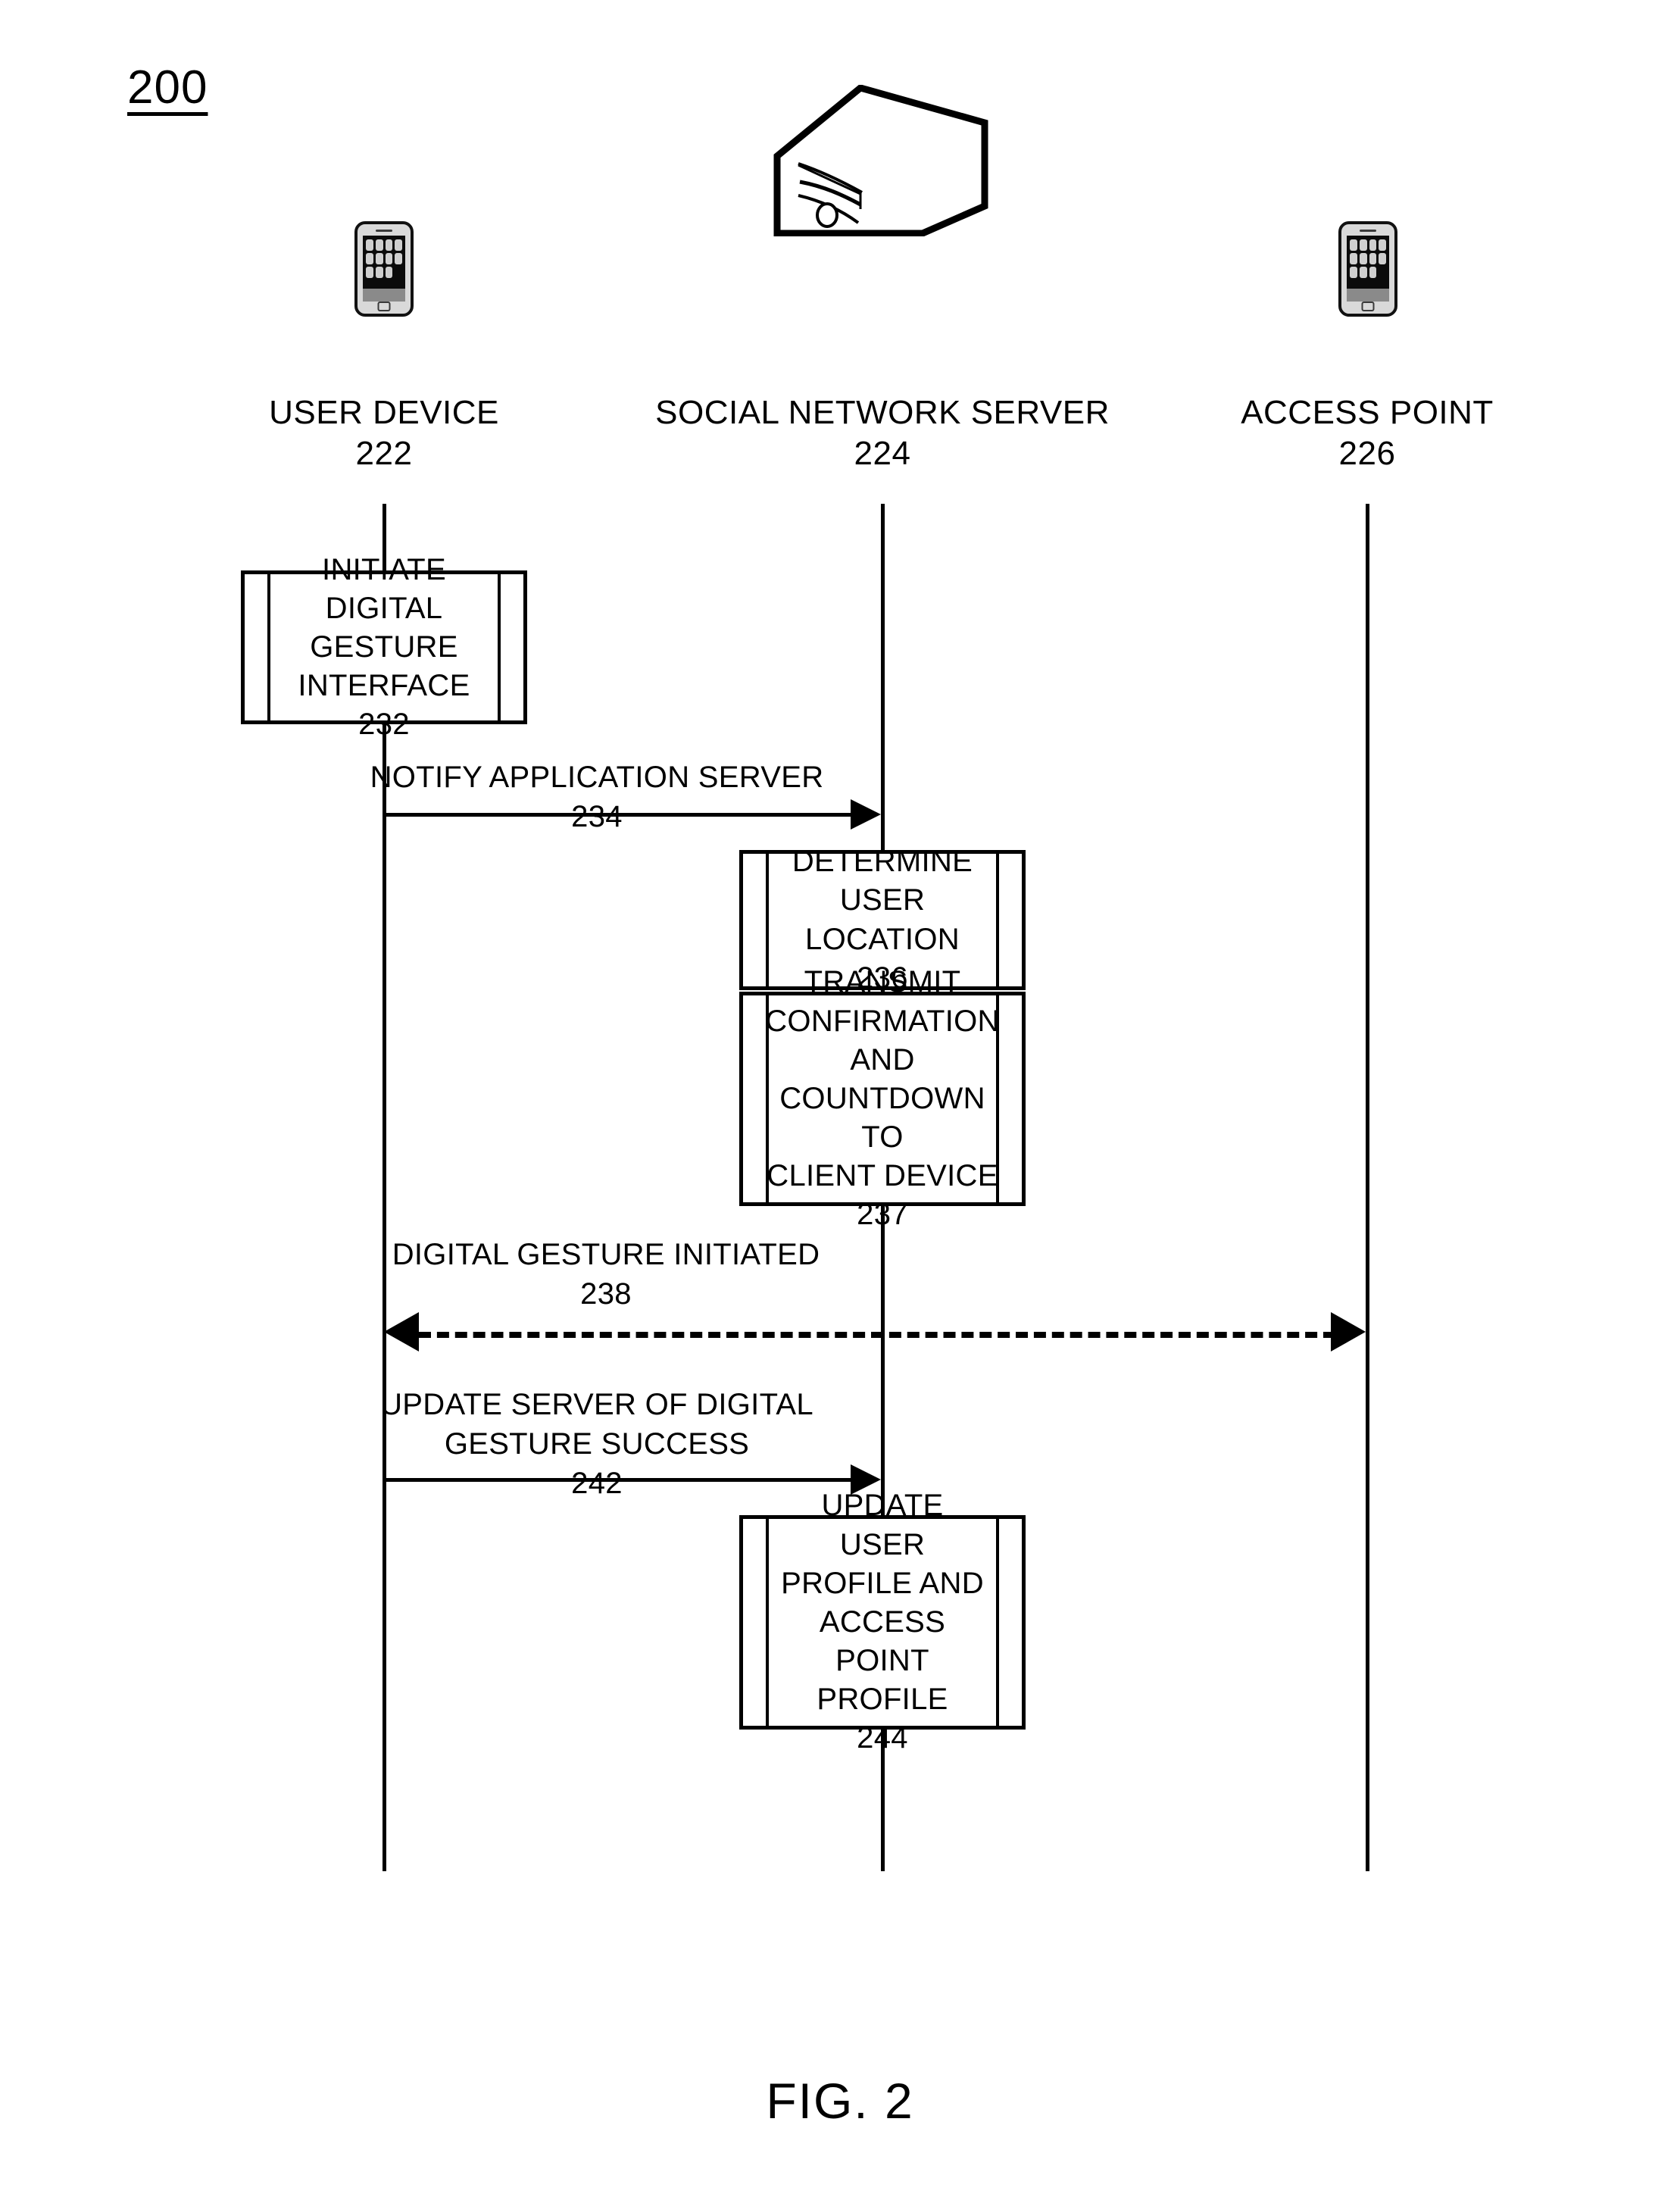 The image size is (1680, 2200). Describe the element at coordinates (882, 900) in the screenshot. I see `process-box-text: DETERMINE USER LOCATION` at that location.